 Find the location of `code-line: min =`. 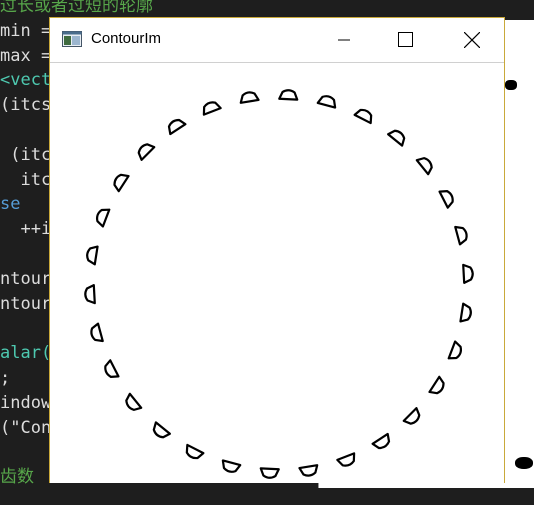

code-line: min = is located at coordinates (26, 30).